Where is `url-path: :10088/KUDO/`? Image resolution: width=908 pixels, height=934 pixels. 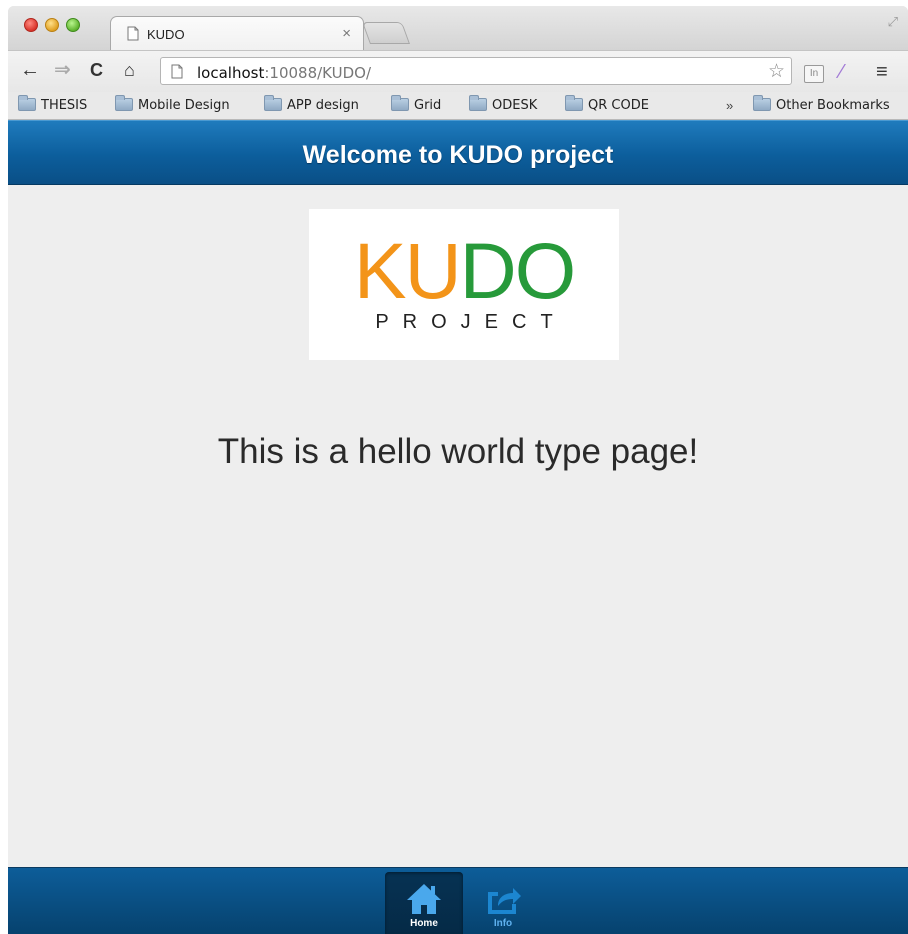
url-path: :10088/KUDO/ is located at coordinates (317, 73).